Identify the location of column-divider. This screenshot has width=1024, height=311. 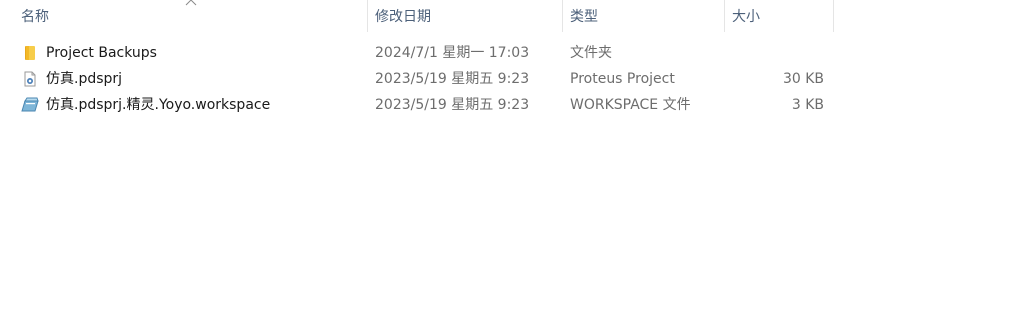
(833, 16).